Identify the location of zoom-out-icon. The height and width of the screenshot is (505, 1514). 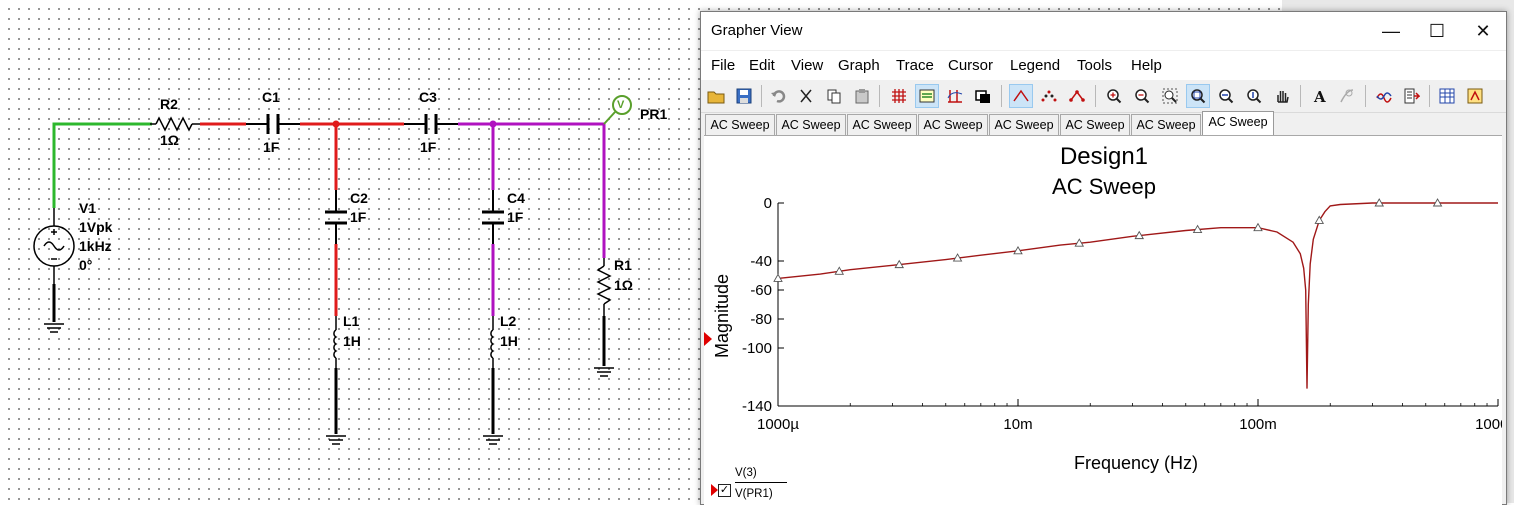
(1142, 96).